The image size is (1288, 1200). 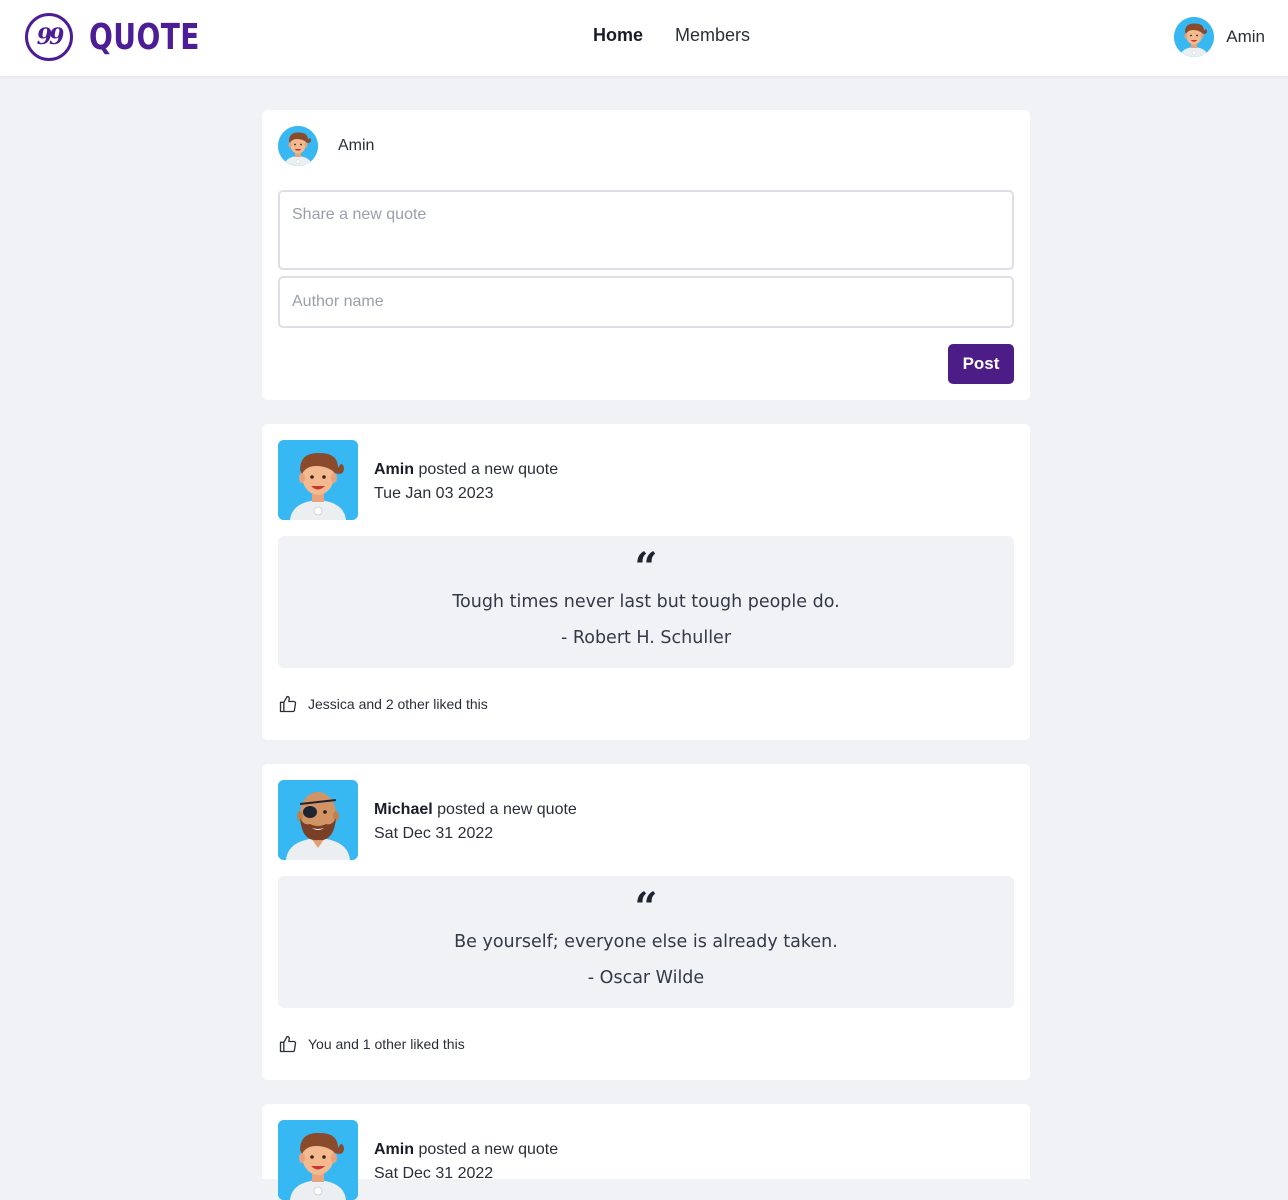 What do you see at coordinates (466, 480) in the screenshot?
I see `post-meta: Amin posted a new quote Tue Jan 03 2023` at bounding box center [466, 480].